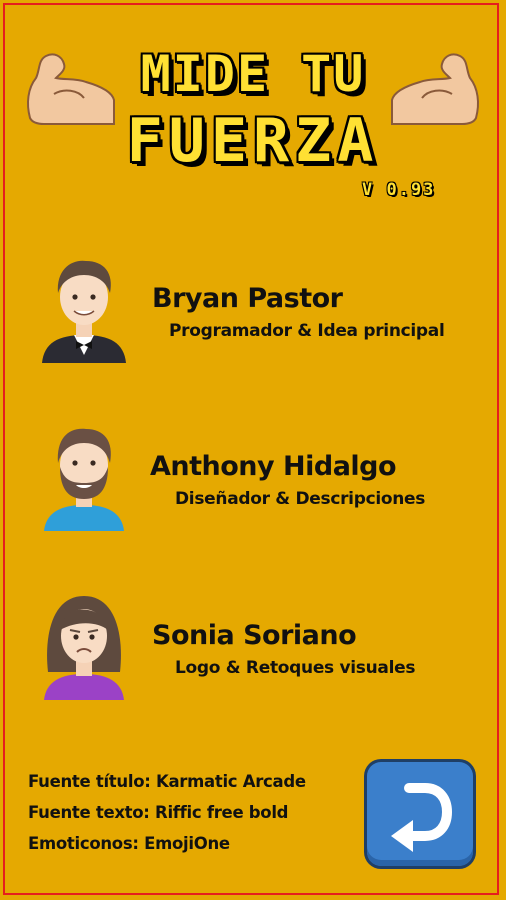 The height and width of the screenshot is (900, 506). Describe the element at coordinates (273, 466) in the screenshot. I see `credit-name: Anthony Hidalgo` at that location.